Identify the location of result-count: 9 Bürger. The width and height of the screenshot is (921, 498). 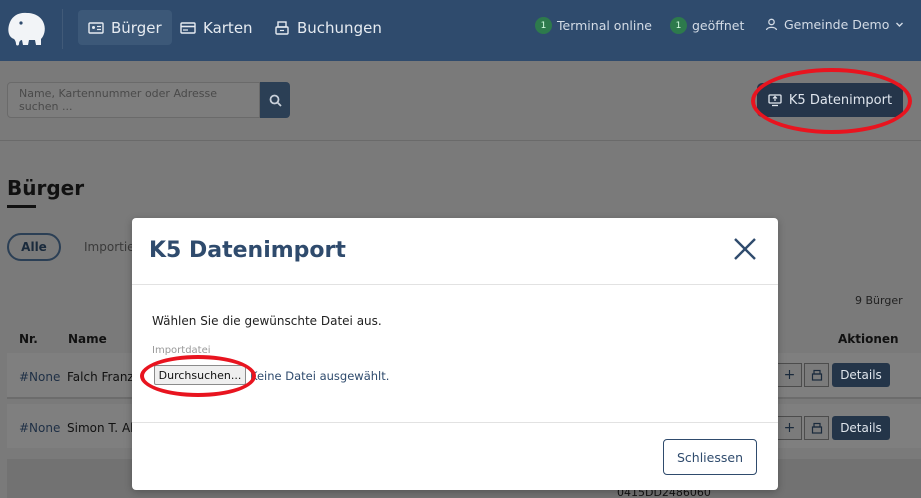
(879, 300).